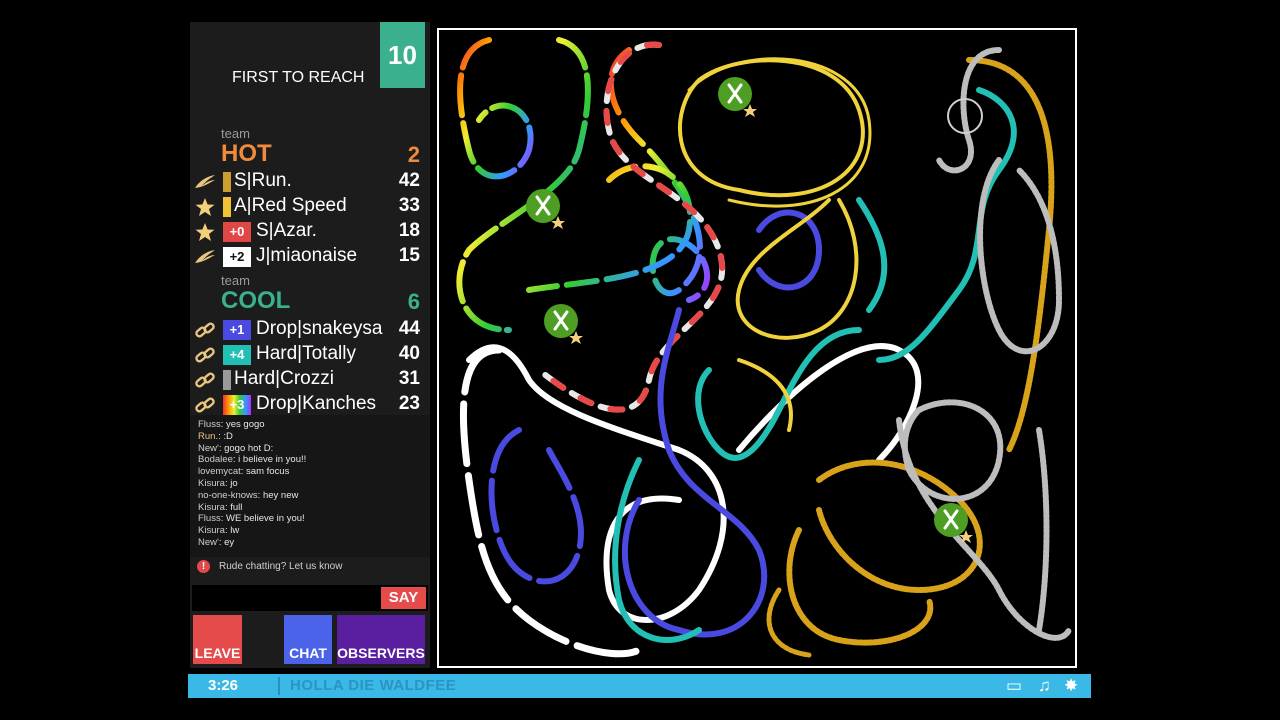  What do you see at coordinates (252, 460) in the screenshot?
I see `chat-message: Bodalee: i believe in you!!` at bounding box center [252, 460].